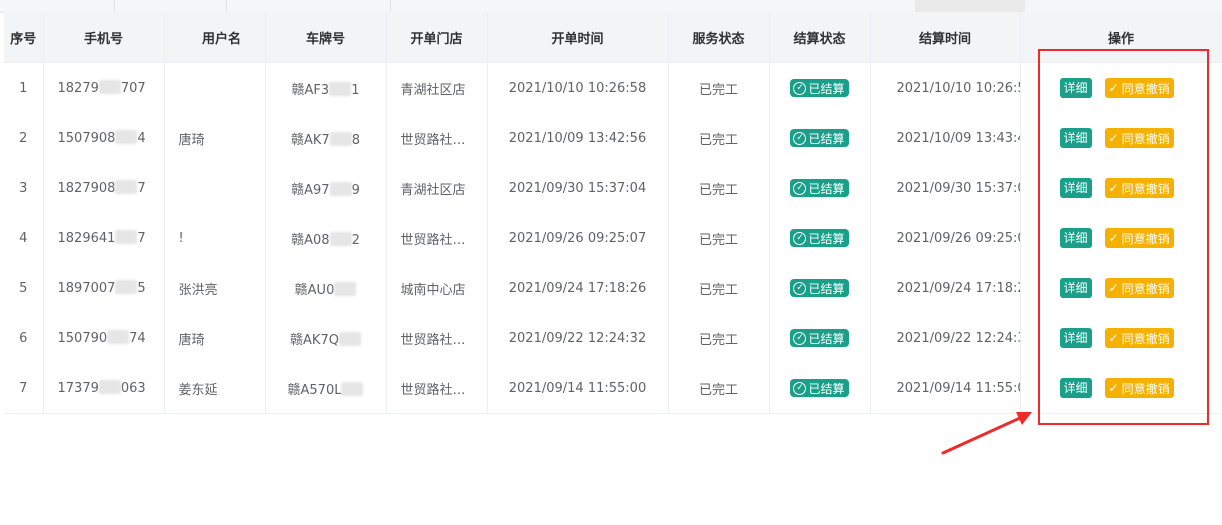 This screenshot has height=525, width=1222. What do you see at coordinates (986, 433) in the screenshot?
I see `red-arrow-icon` at bounding box center [986, 433].